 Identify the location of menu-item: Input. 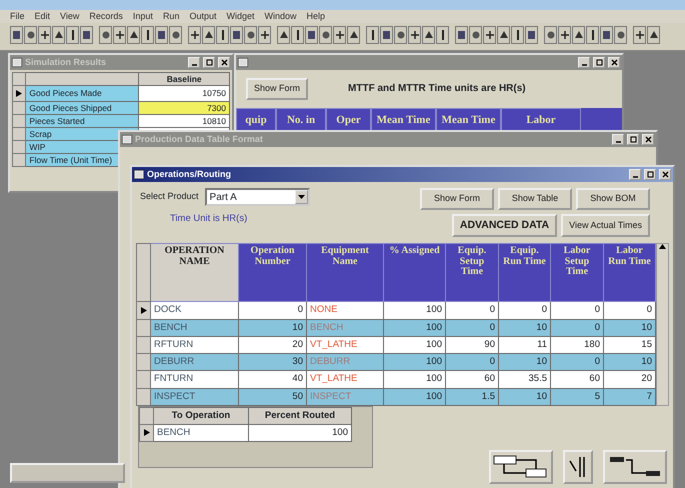
(142, 16).